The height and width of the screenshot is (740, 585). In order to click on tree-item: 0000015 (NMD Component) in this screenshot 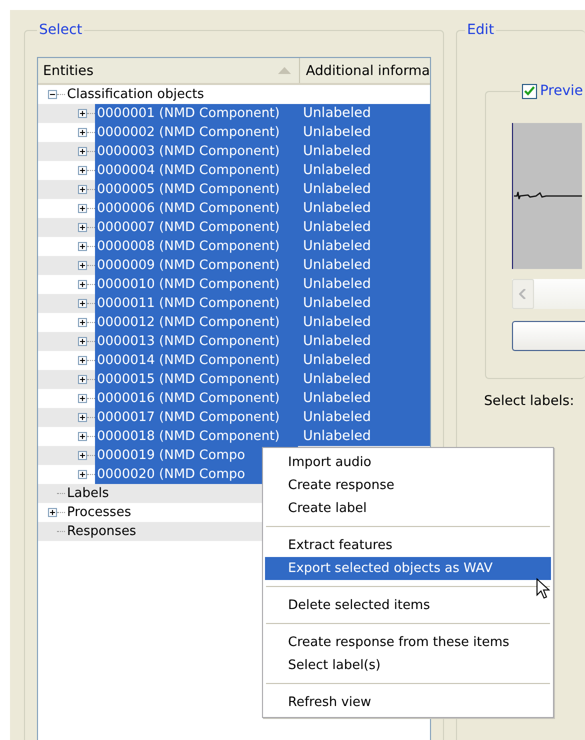, I will do `click(196, 379)`.